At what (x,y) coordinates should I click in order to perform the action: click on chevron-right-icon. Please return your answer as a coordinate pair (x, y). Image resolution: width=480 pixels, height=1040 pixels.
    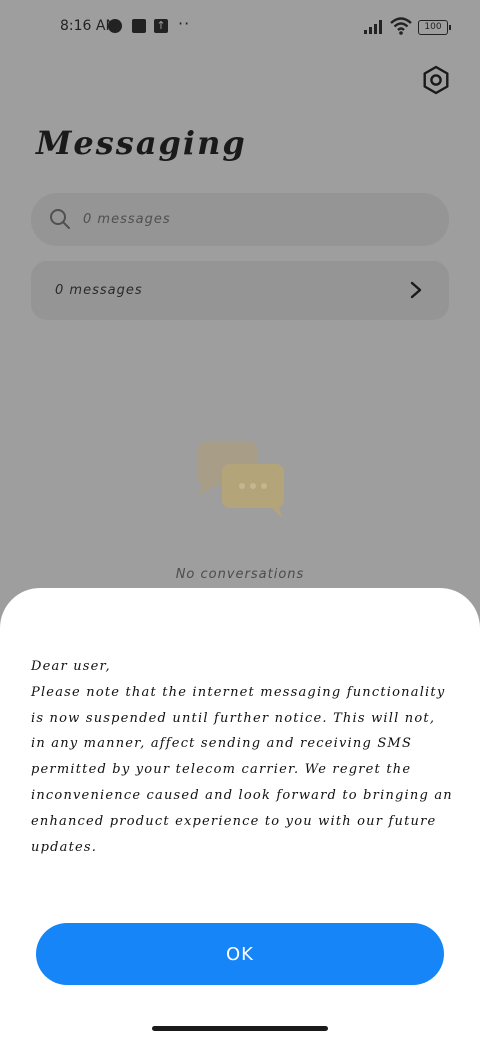
    Looking at the image, I should click on (416, 290).